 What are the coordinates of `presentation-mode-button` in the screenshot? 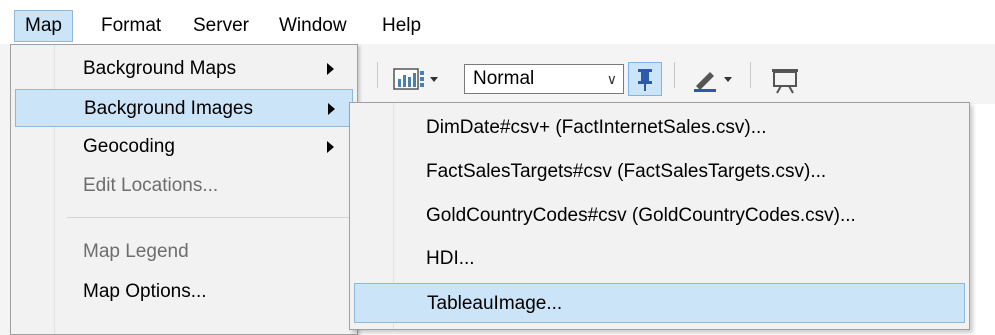 It's located at (785, 79).